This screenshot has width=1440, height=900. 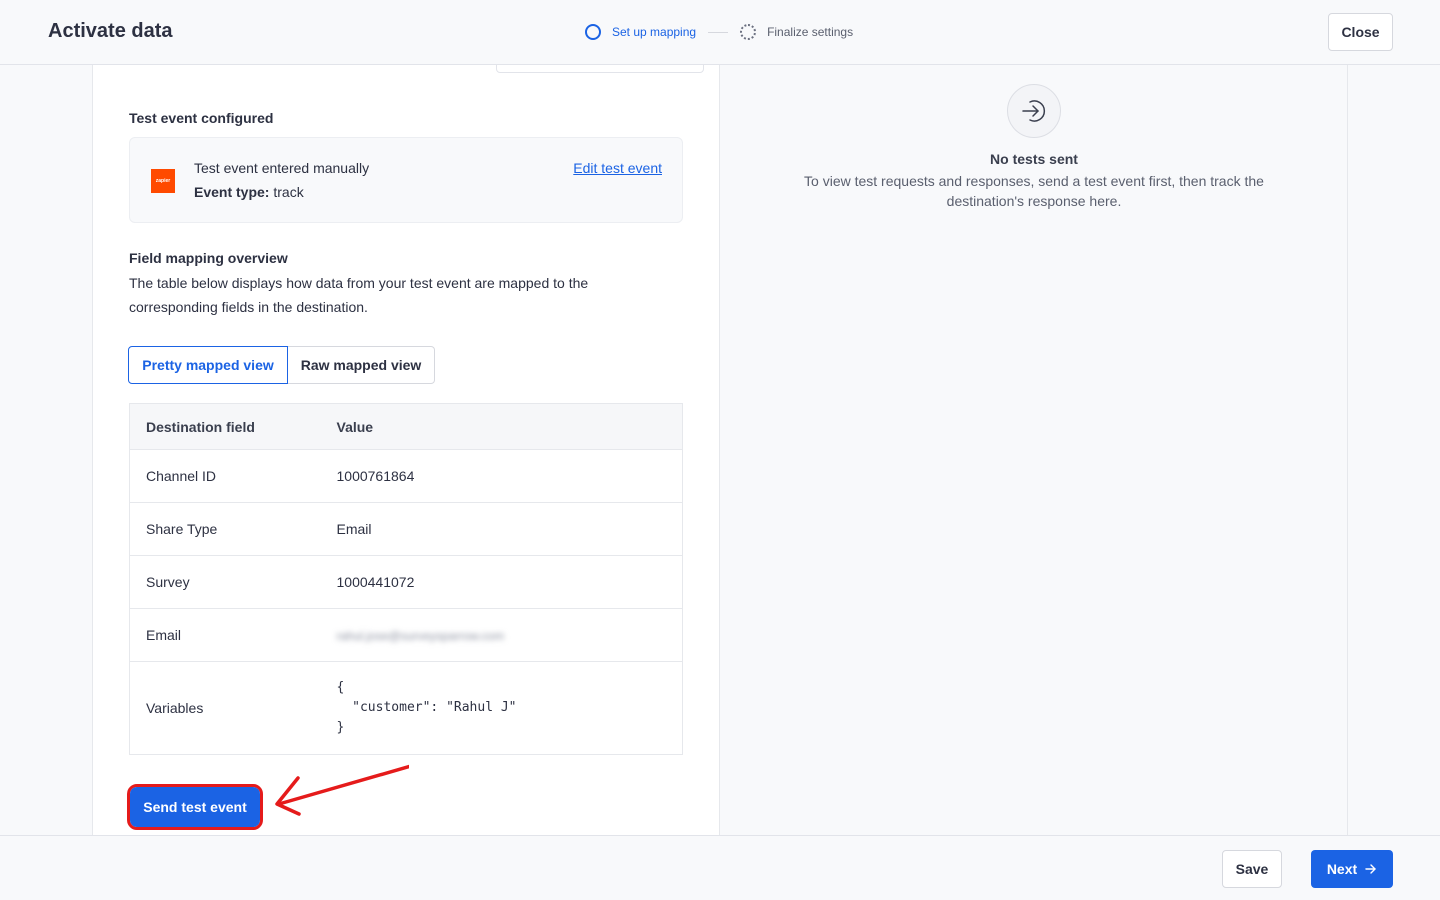 What do you see at coordinates (509, 635) in the screenshot?
I see `field-value-redacted: rahul.jose@surveysparrow.com` at bounding box center [509, 635].